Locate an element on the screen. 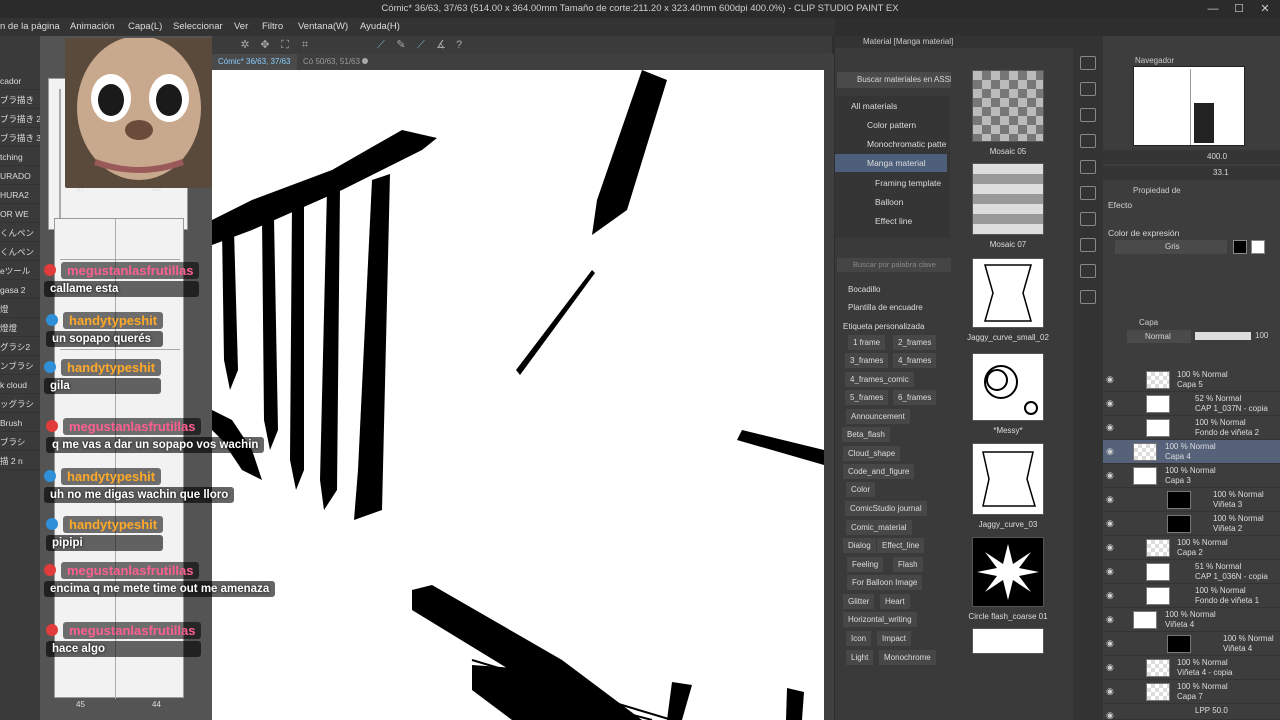 The height and width of the screenshot is (720, 1280). tag-button: Feeling is located at coordinates (865, 564).